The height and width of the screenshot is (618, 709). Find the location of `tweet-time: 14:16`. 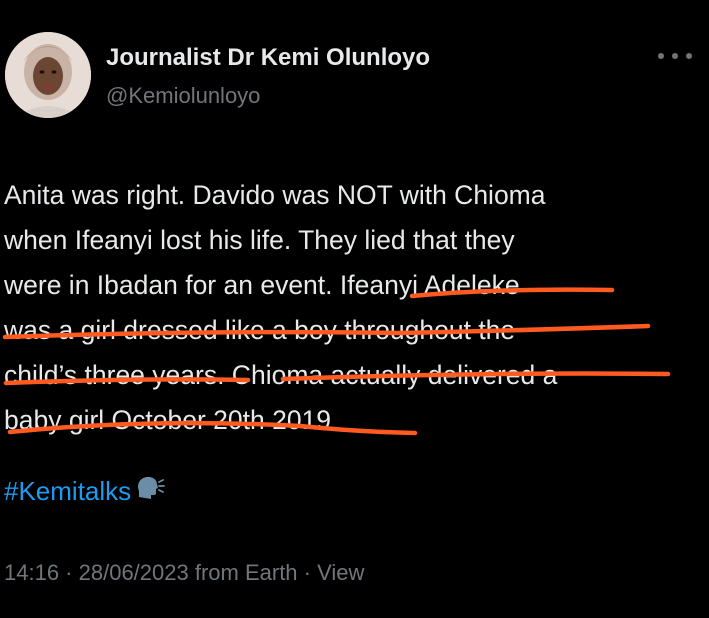

tweet-time: 14:16 is located at coordinates (31, 572).